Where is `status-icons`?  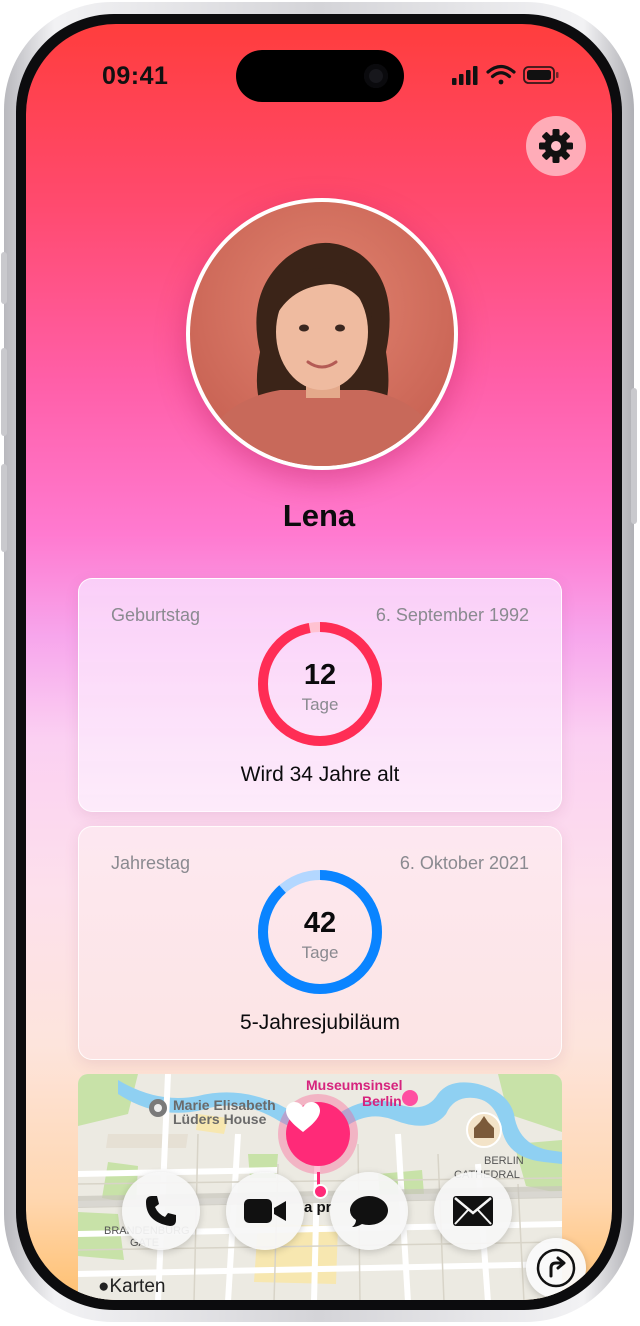 status-icons is located at coordinates (505, 74).